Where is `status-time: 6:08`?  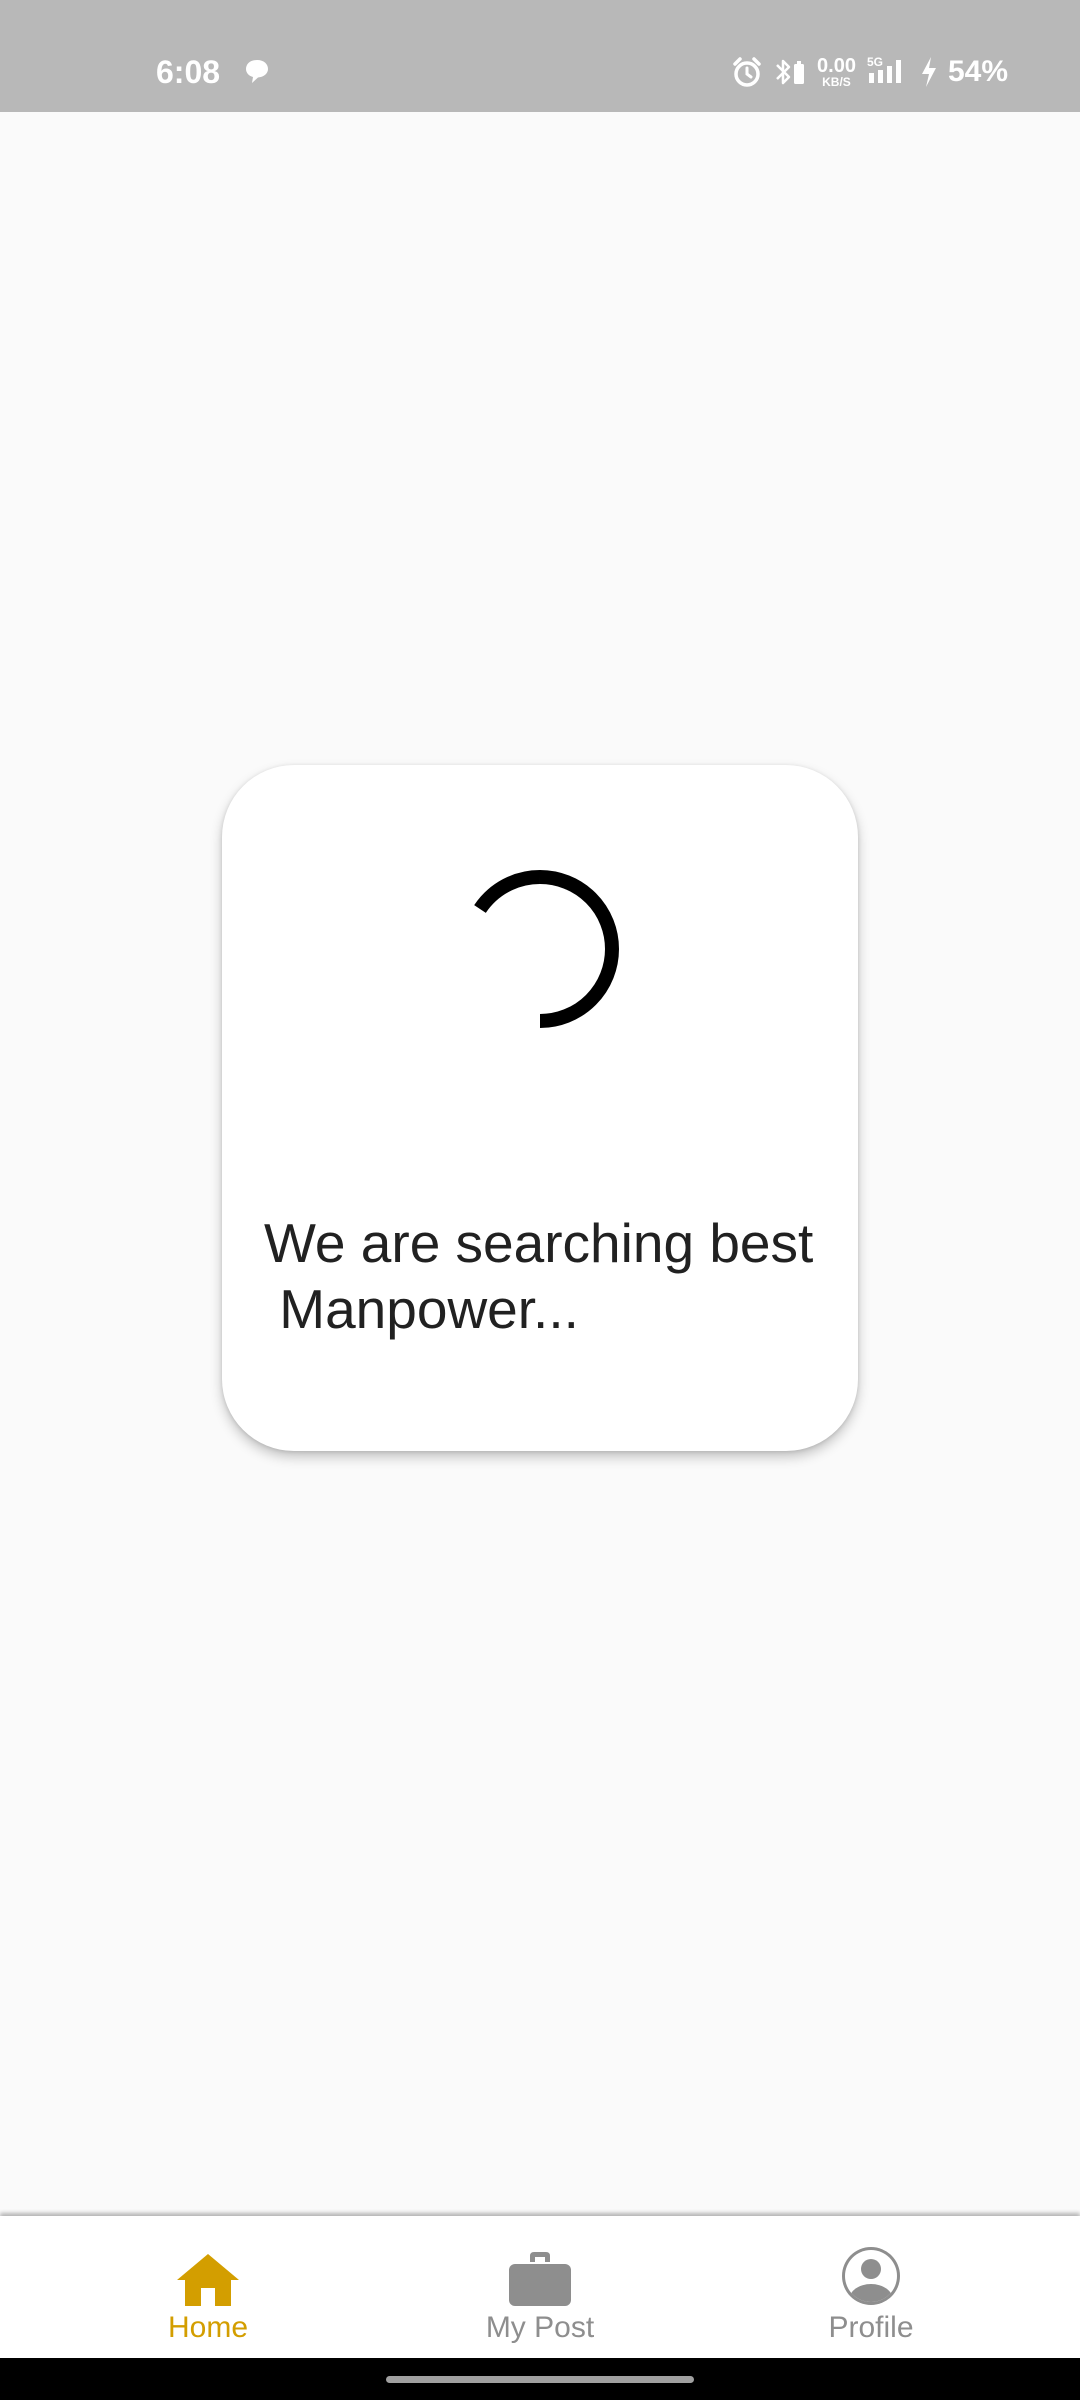 status-time: 6:08 is located at coordinates (188, 72).